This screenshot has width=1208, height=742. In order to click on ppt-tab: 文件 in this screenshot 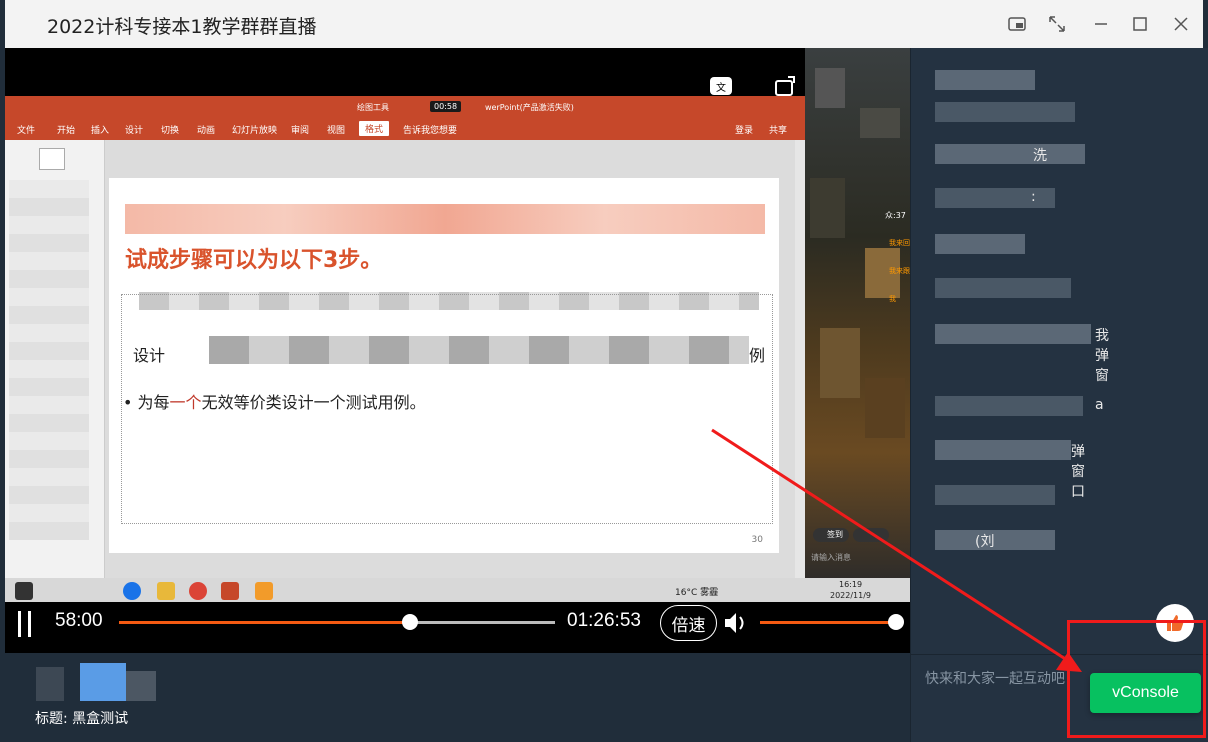, I will do `click(26, 131)`.